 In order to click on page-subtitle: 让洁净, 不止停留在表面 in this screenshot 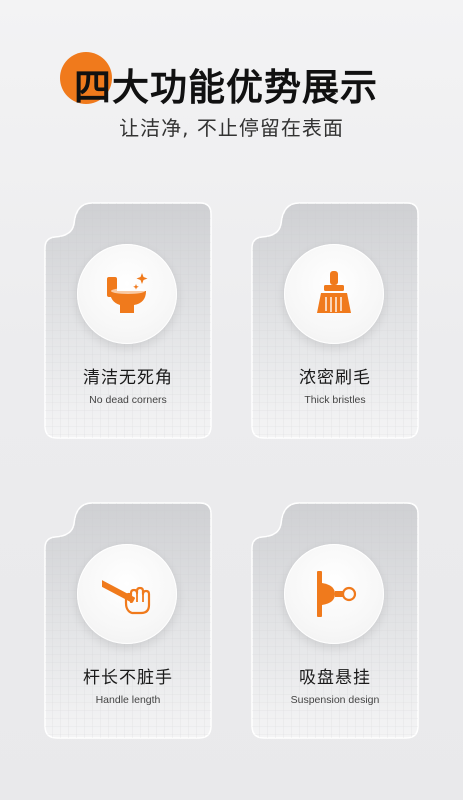, I will do `click(231, 128)`.